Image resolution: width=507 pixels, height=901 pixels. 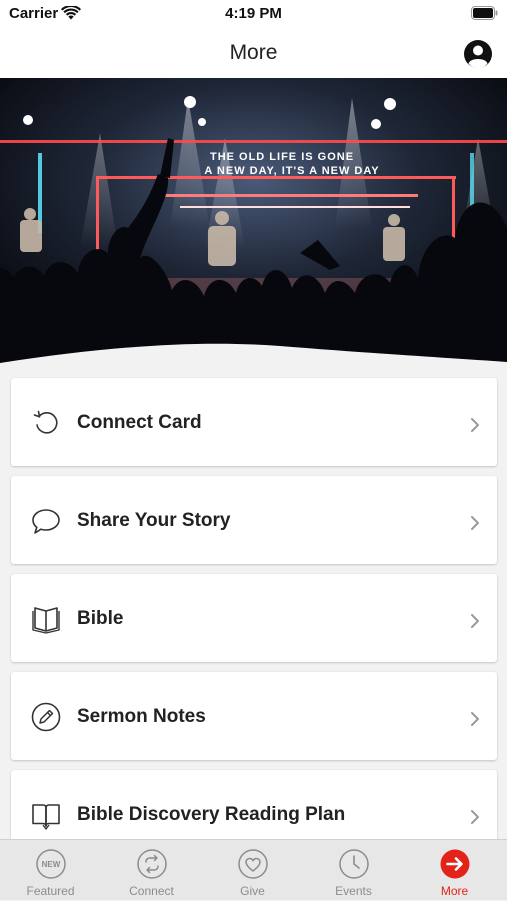 What do you see at coordinates (151, 891) in the screenshot?
I see `tab-label: Connect` at bounding box center [151, 891].